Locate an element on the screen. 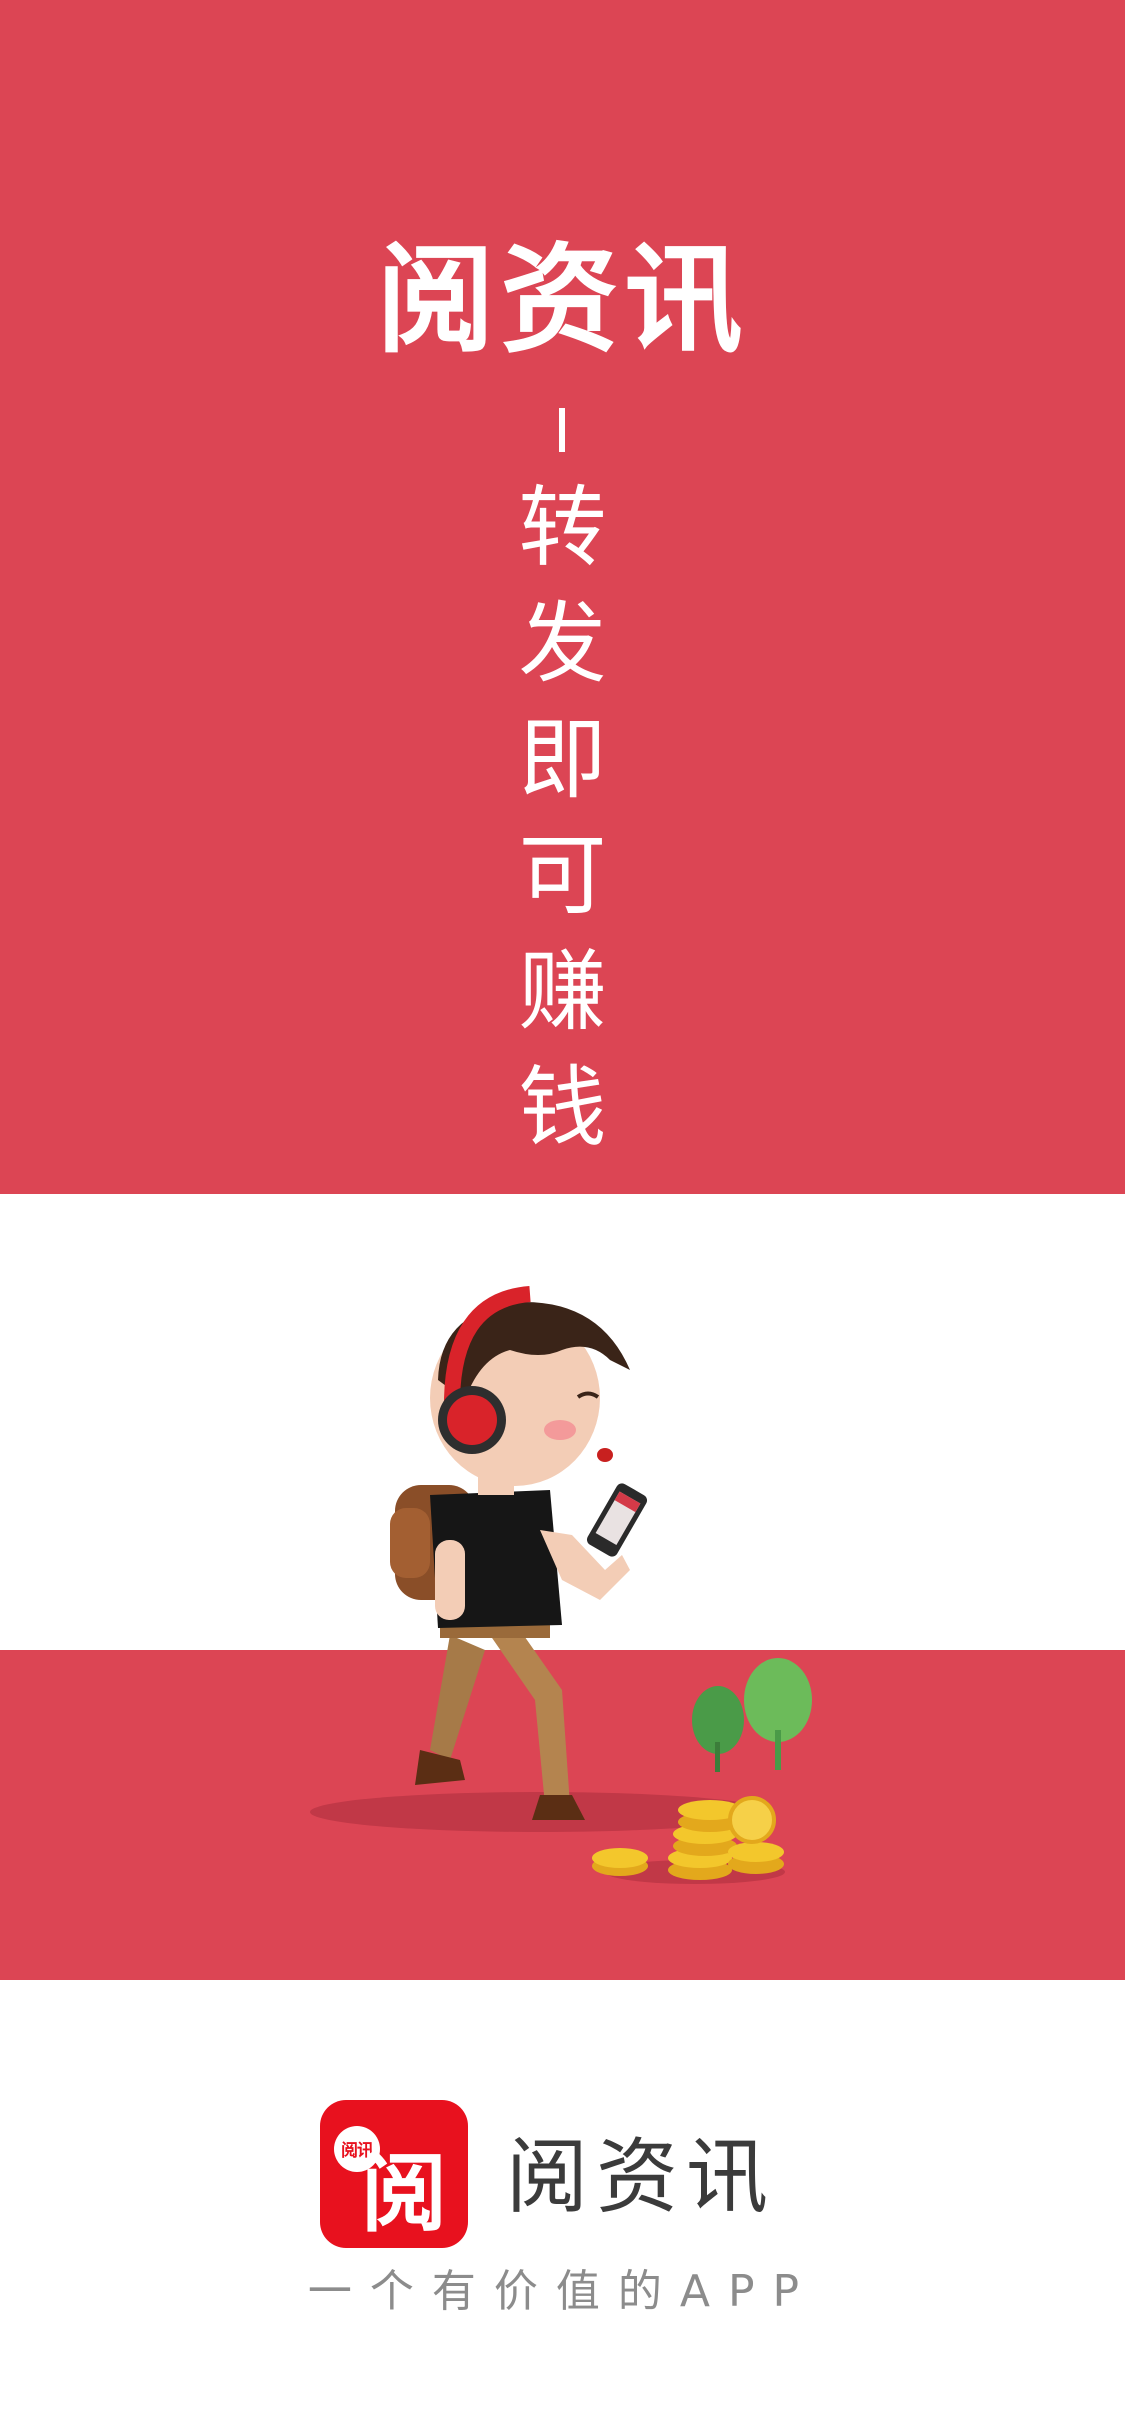 The image size is (1125, 2436). walking-man-illustration-icon is located at coordinates (561, 1585).